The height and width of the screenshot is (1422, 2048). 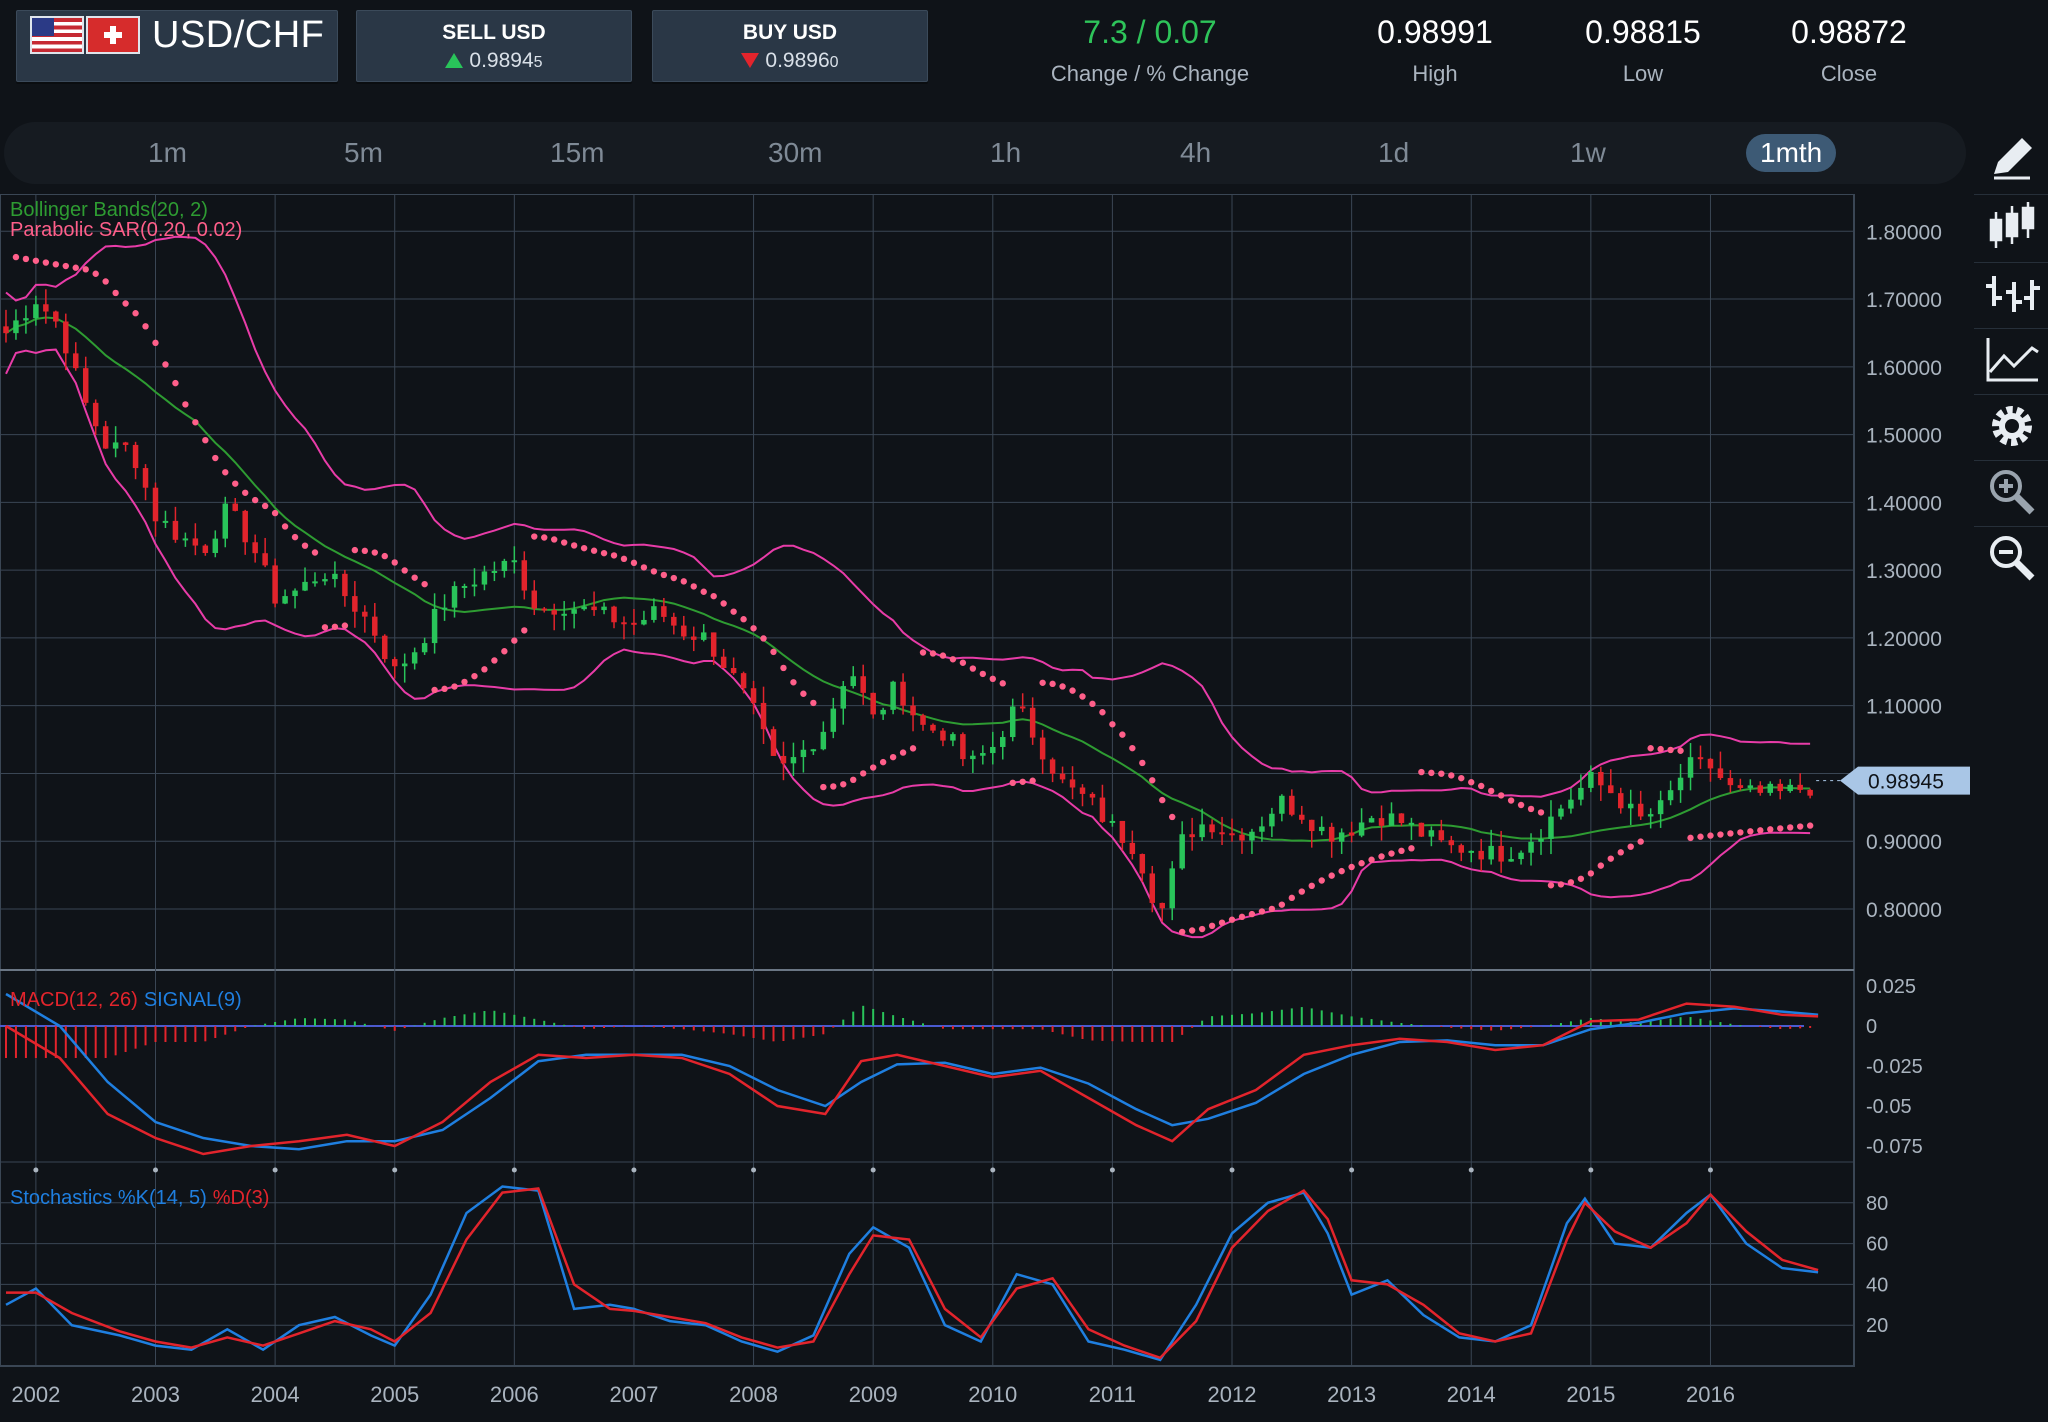 What do you see at coordinates (1195, 153) in the screenshot?
I see `timeframe-4h: 4h` at bounding box center [1195, 153].